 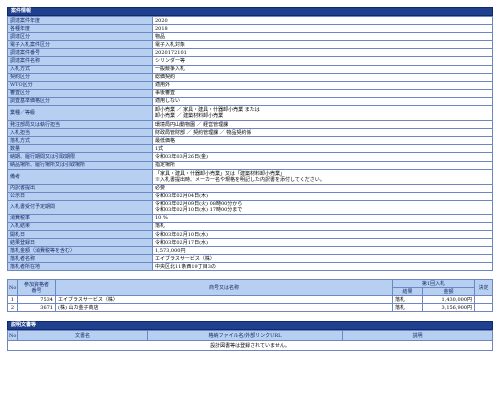 I want to click on info-row: 発注部局又は執行担当 環境局円山動物園 ／ 経営管理課, so click(x=250, y=125).